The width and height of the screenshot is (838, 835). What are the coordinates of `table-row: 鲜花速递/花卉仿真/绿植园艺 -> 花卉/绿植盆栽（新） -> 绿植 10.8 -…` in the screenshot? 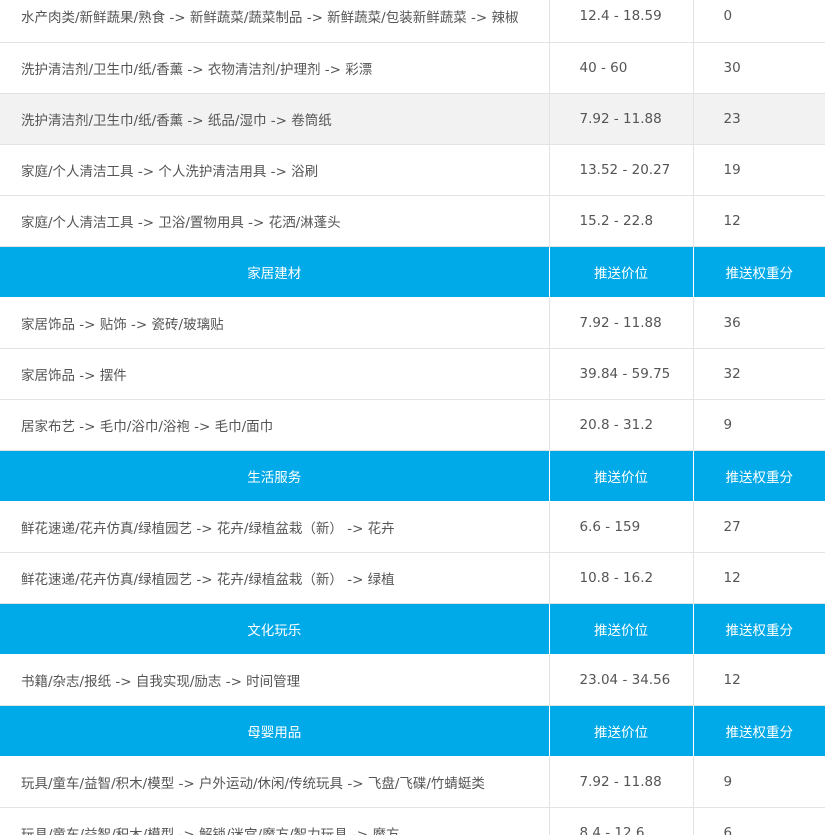 It's located at (412, 578).